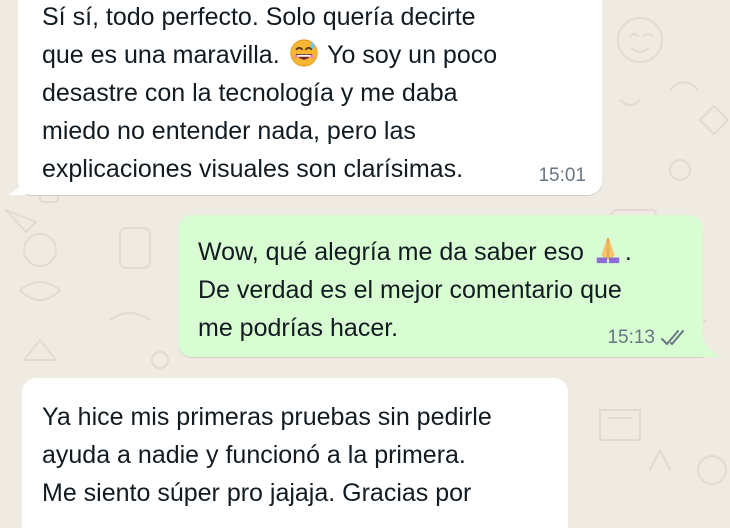  Describe the element at coordinates (17, 186) in the screenshot. I see `incoming-bubble-tail` at that location.